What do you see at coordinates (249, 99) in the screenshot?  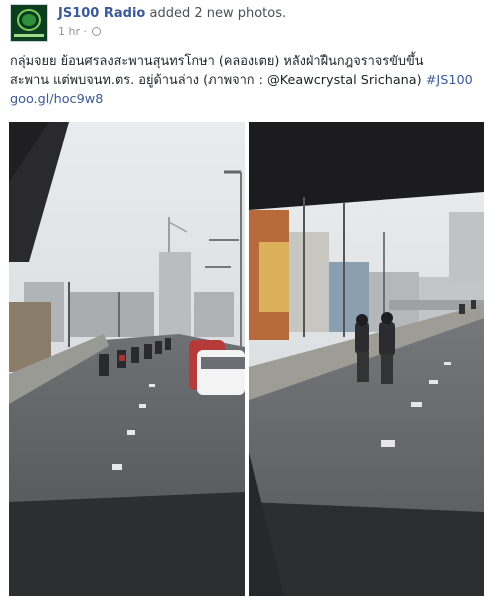 I see `post-text-line-3: goo.gl/hoc9w8` at bounding box center [249, 99].